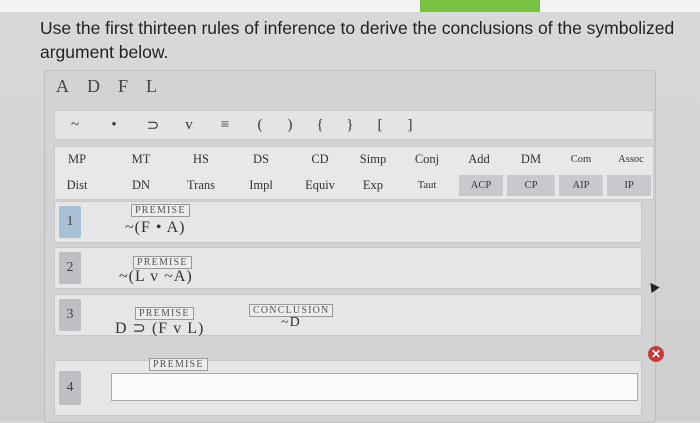 Image resolution: width=700 pixels, height=423 pixels. Describe the element at coordinates (152, 86) in the screenshot. I see `variable-l: L` at that location.